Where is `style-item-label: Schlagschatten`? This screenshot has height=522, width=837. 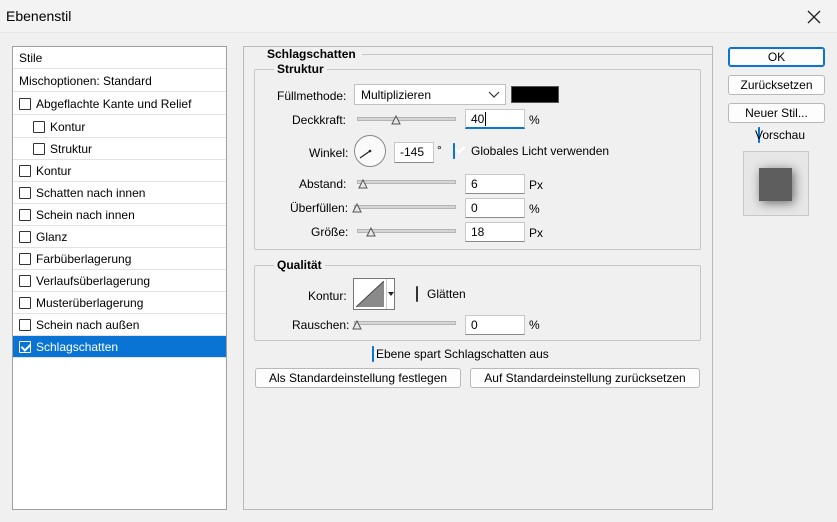 style-item-label: Schlagschatten is located at coordinates (77, 346).